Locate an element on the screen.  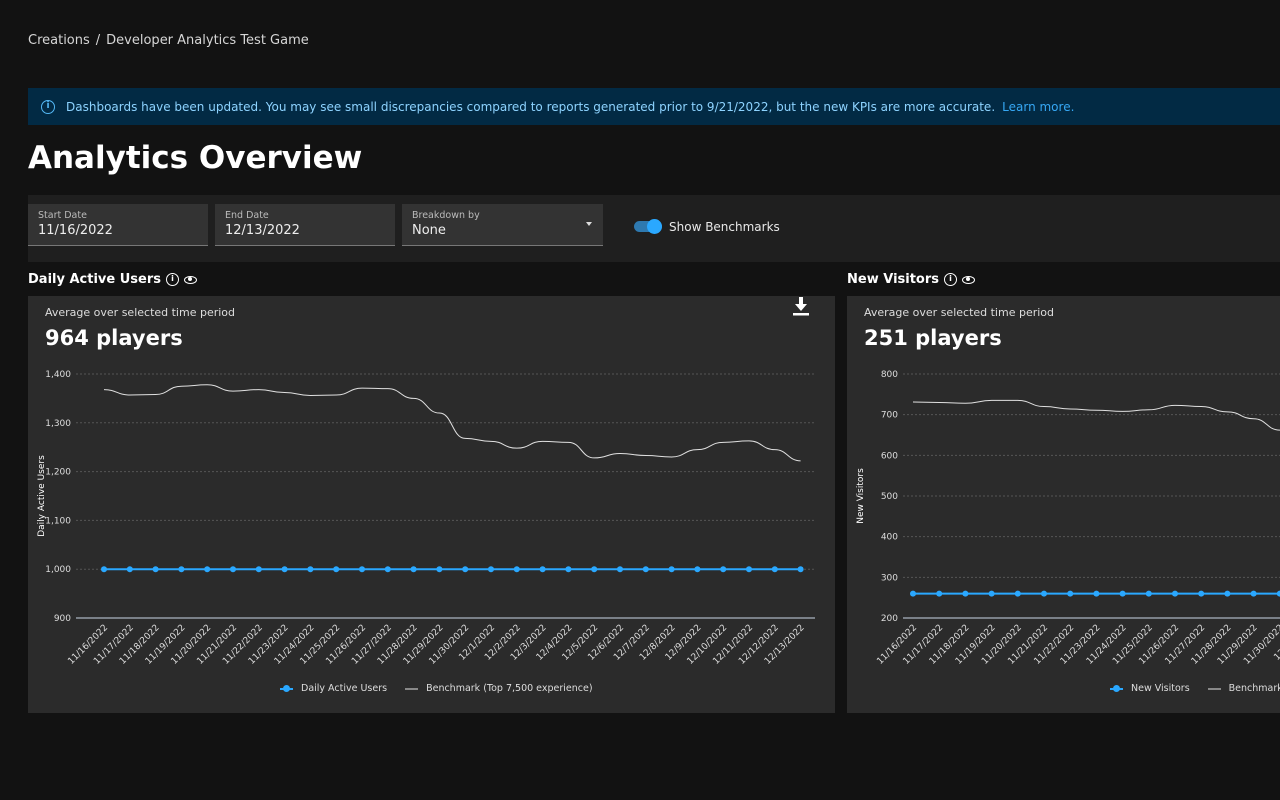
show-benchmarks-label: Show Benchmarks is located at coordinates (724, 227).